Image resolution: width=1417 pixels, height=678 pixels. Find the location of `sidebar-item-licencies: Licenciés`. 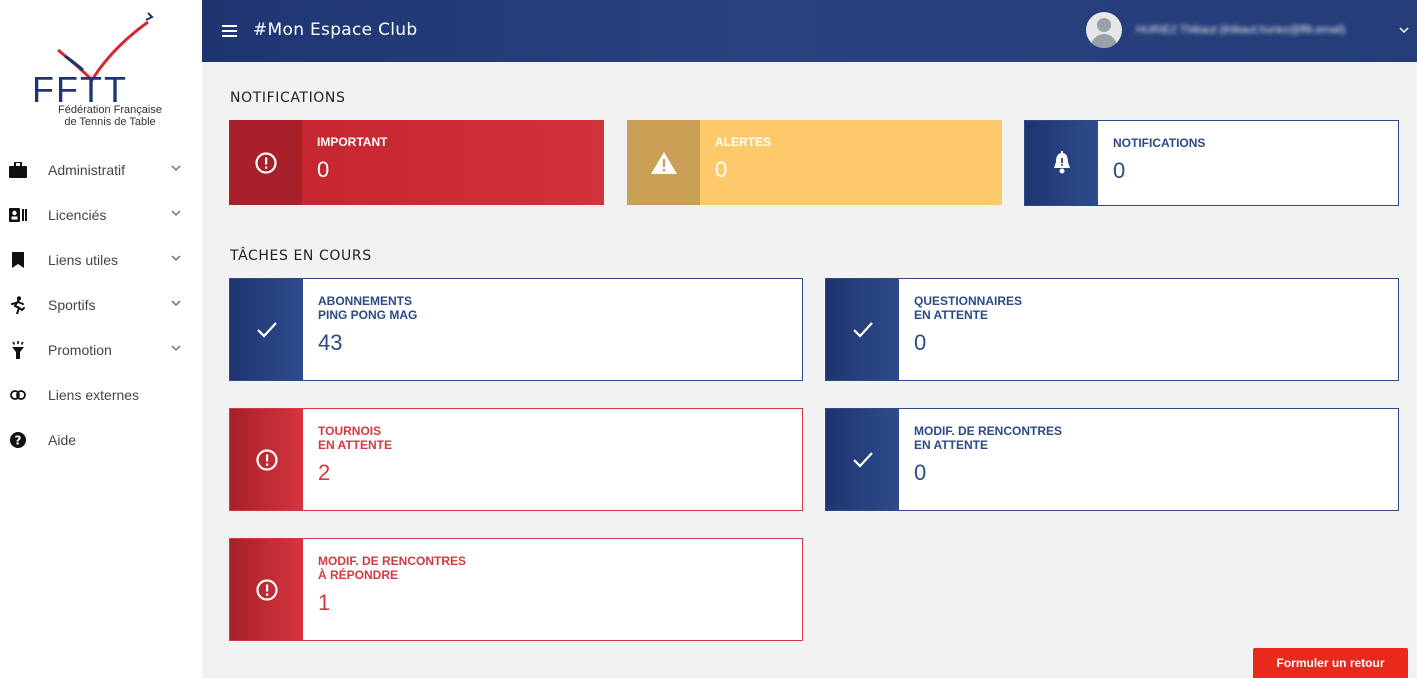

sidebar-item-licencies: Licenciés is located at coordinates (101, 215).